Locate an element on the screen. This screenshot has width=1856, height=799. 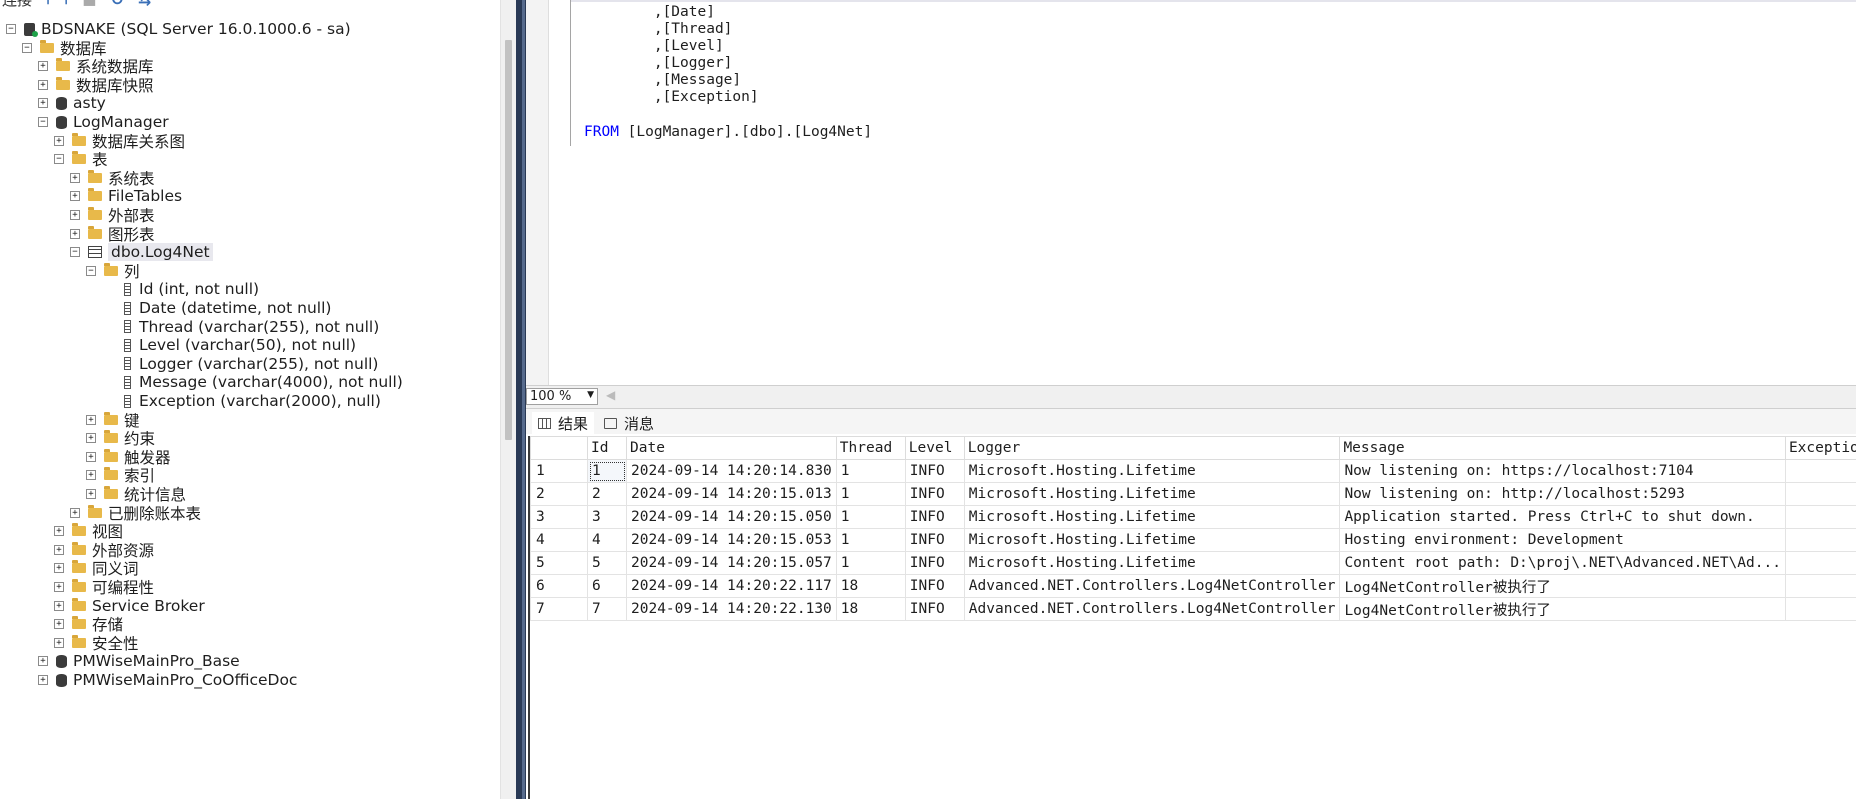
column-header: Id is located at coordinates (607, 448).